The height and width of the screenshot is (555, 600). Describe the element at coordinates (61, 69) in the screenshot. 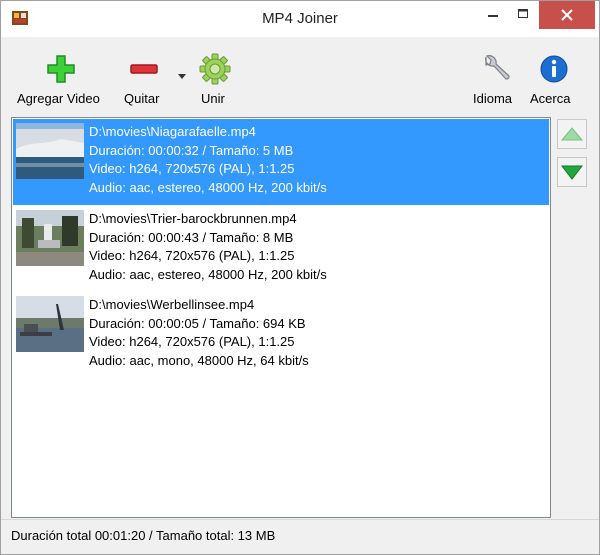

I see `plus-icon` at that location.